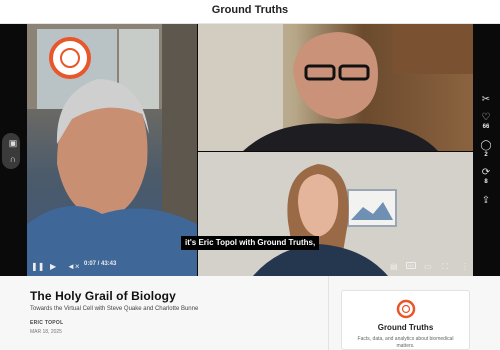 The image size is (500, 350). I want to click on more-icon: ⋮, so click(465, 267).